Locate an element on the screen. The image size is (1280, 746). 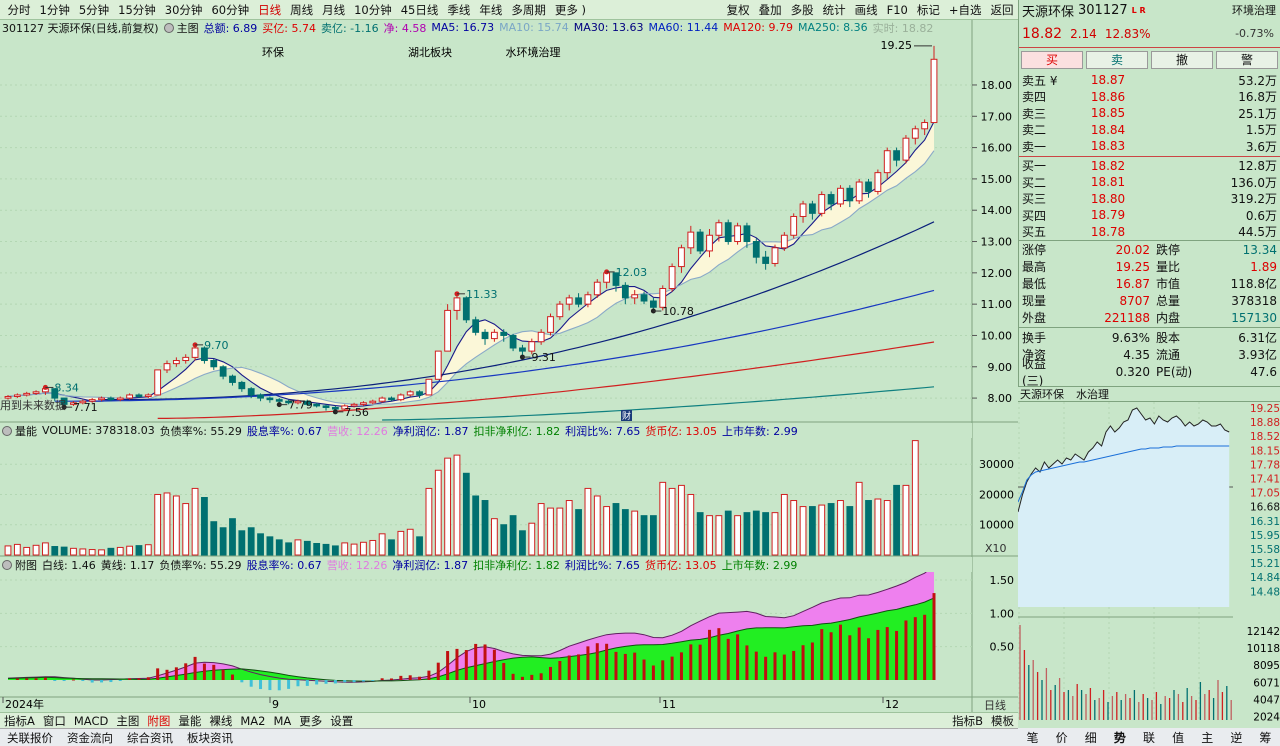
mini-tab-7: 逆 is located at coordinates (1236, 737).